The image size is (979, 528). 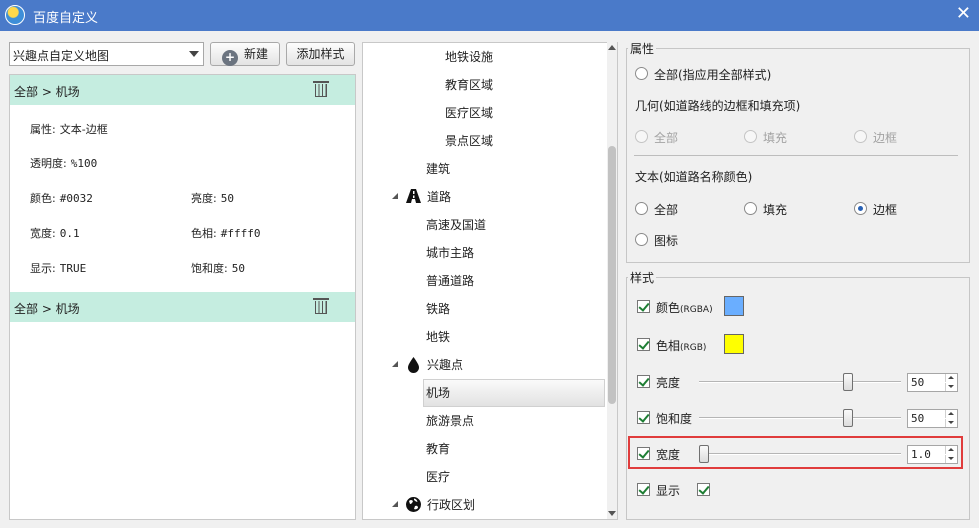 I want to click on visible-label: 显示, so click(x=668, y=491).